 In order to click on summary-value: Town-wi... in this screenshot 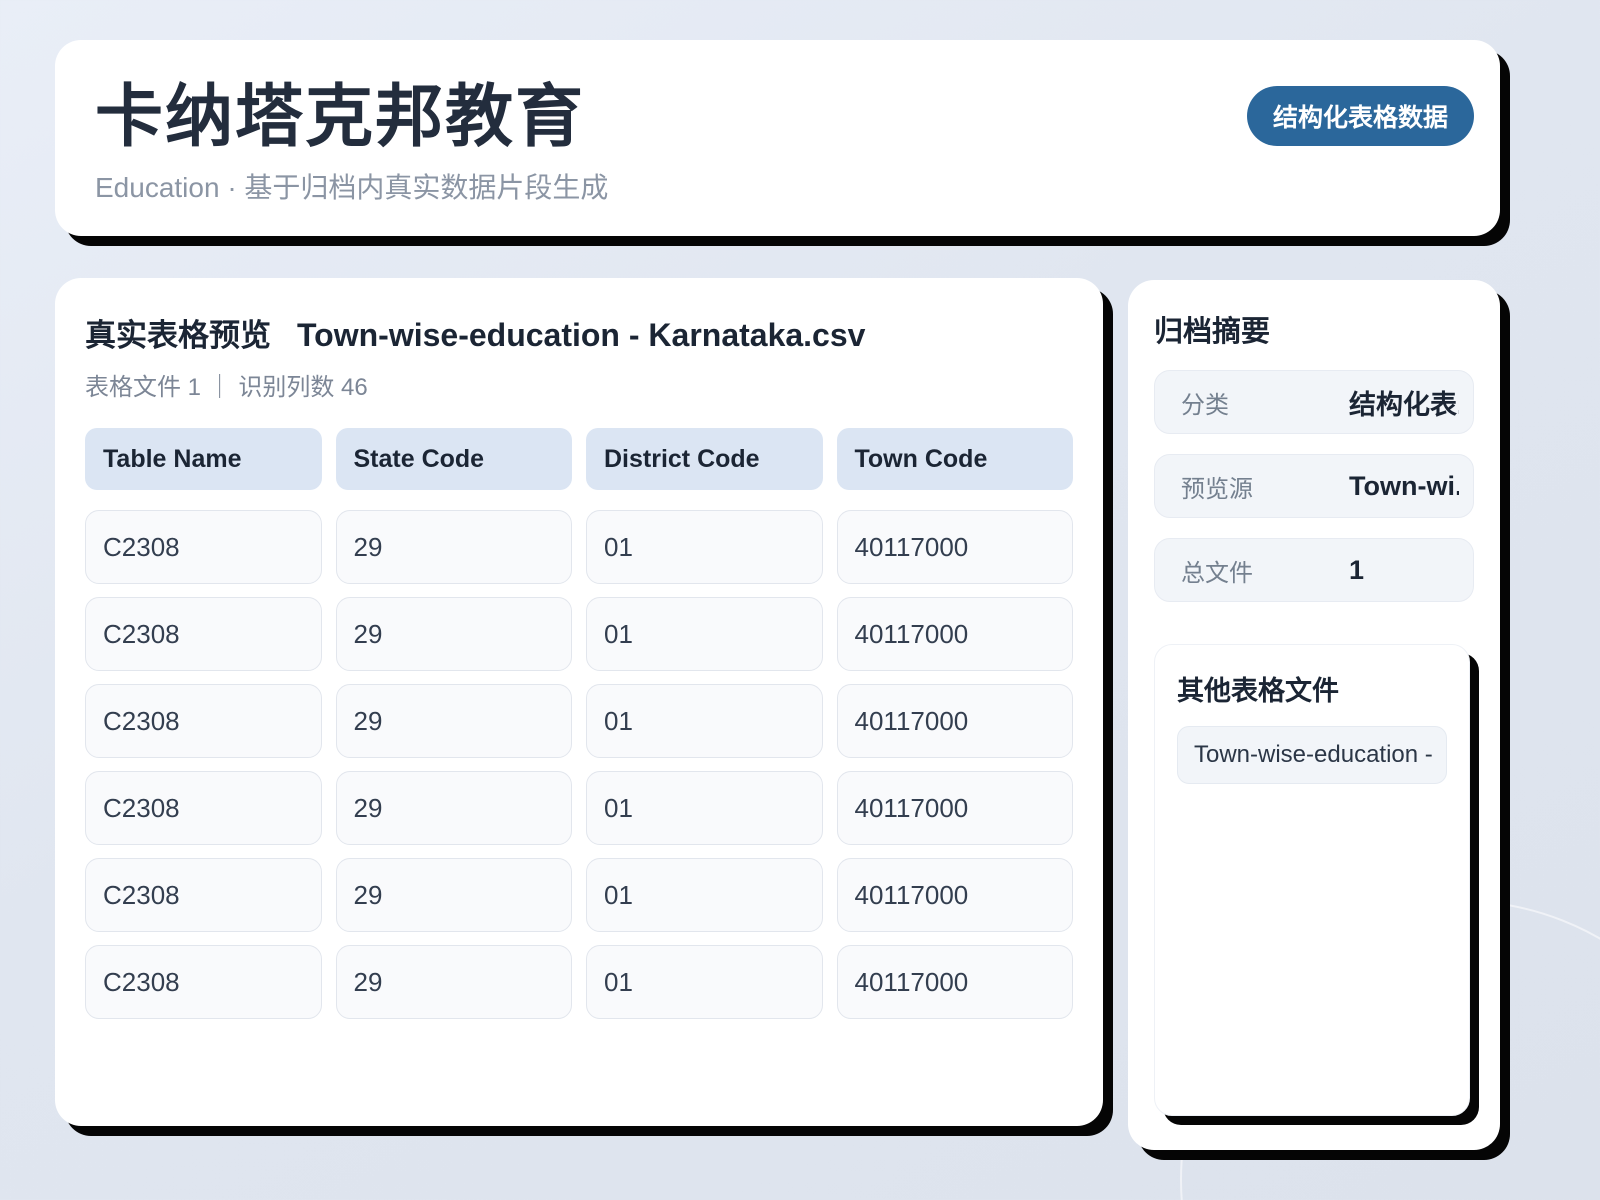, I will do `click(1404, 485)`.